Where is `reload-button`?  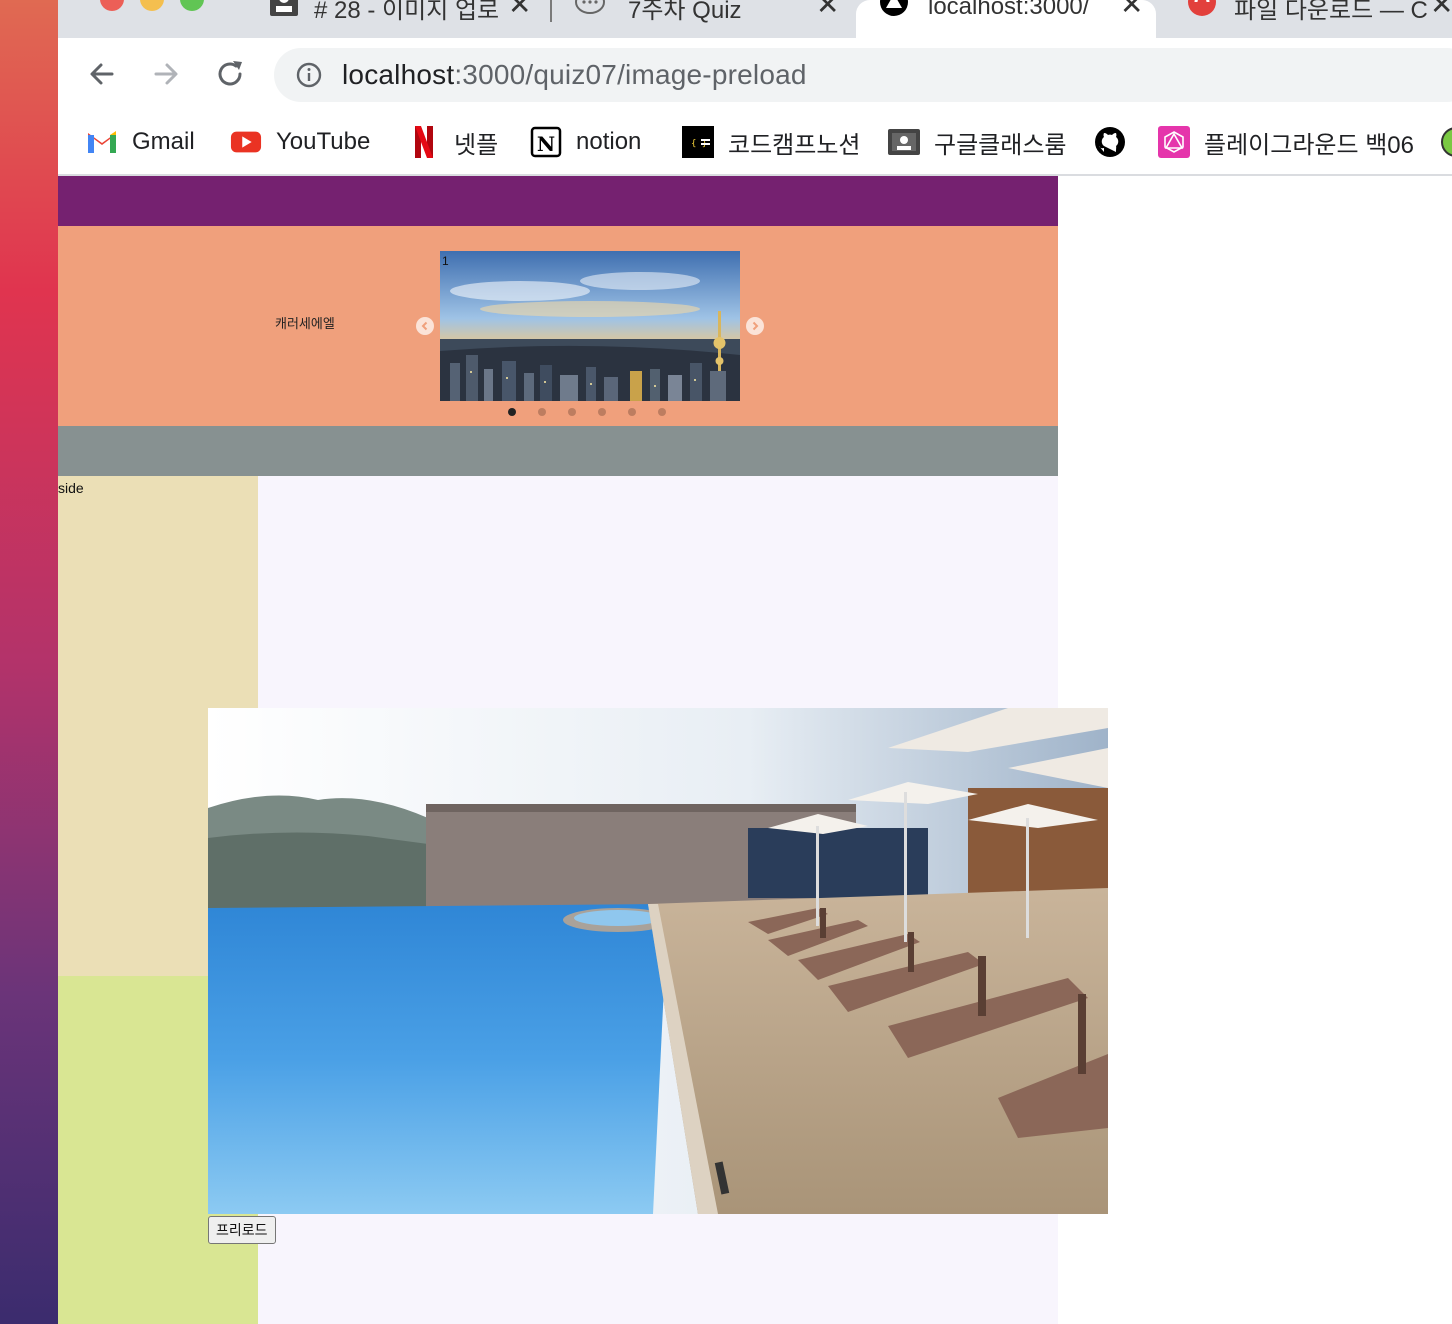 reload-button is located at coordinates (230, 74).